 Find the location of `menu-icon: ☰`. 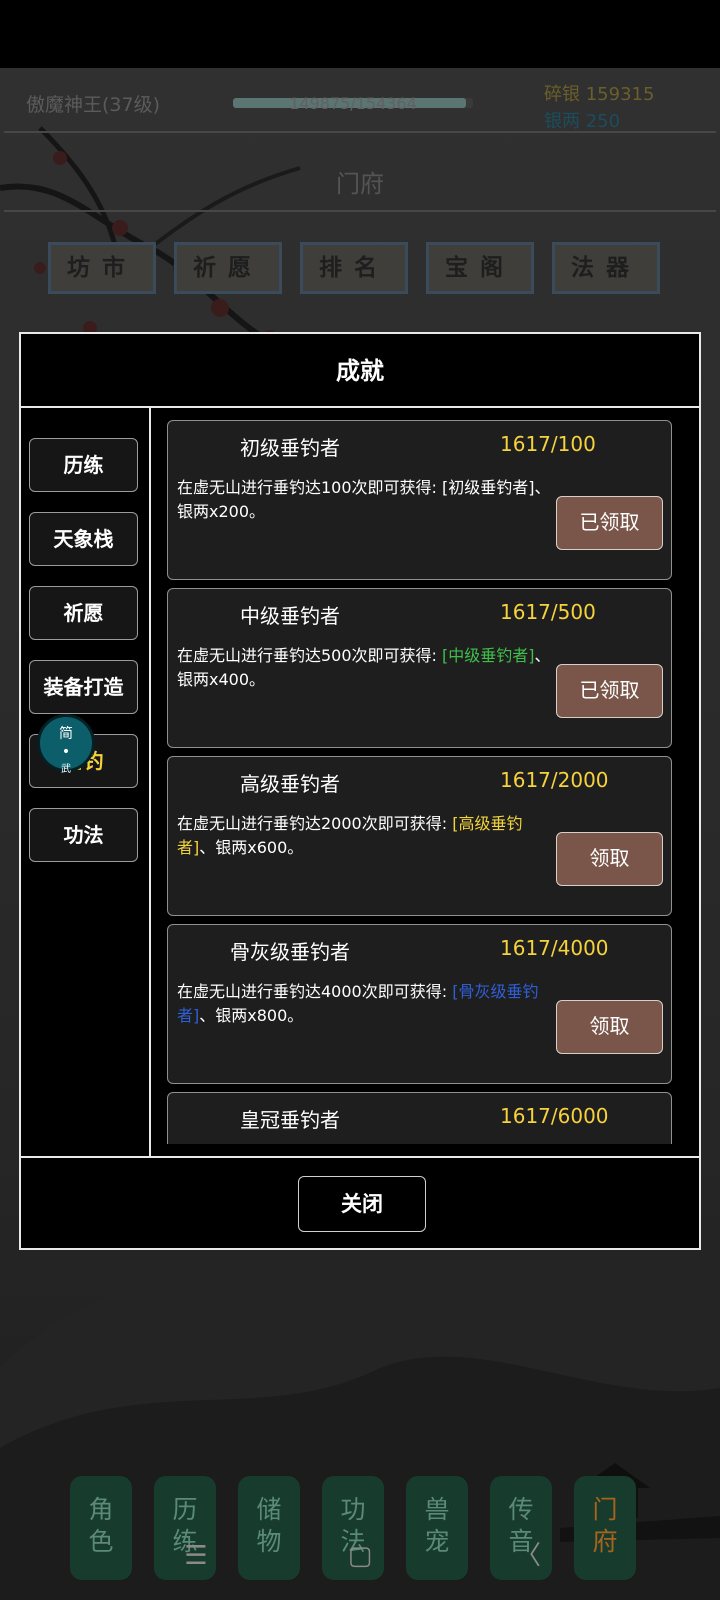

menu-icon: ☰ is located at coordinates (196, 1556).